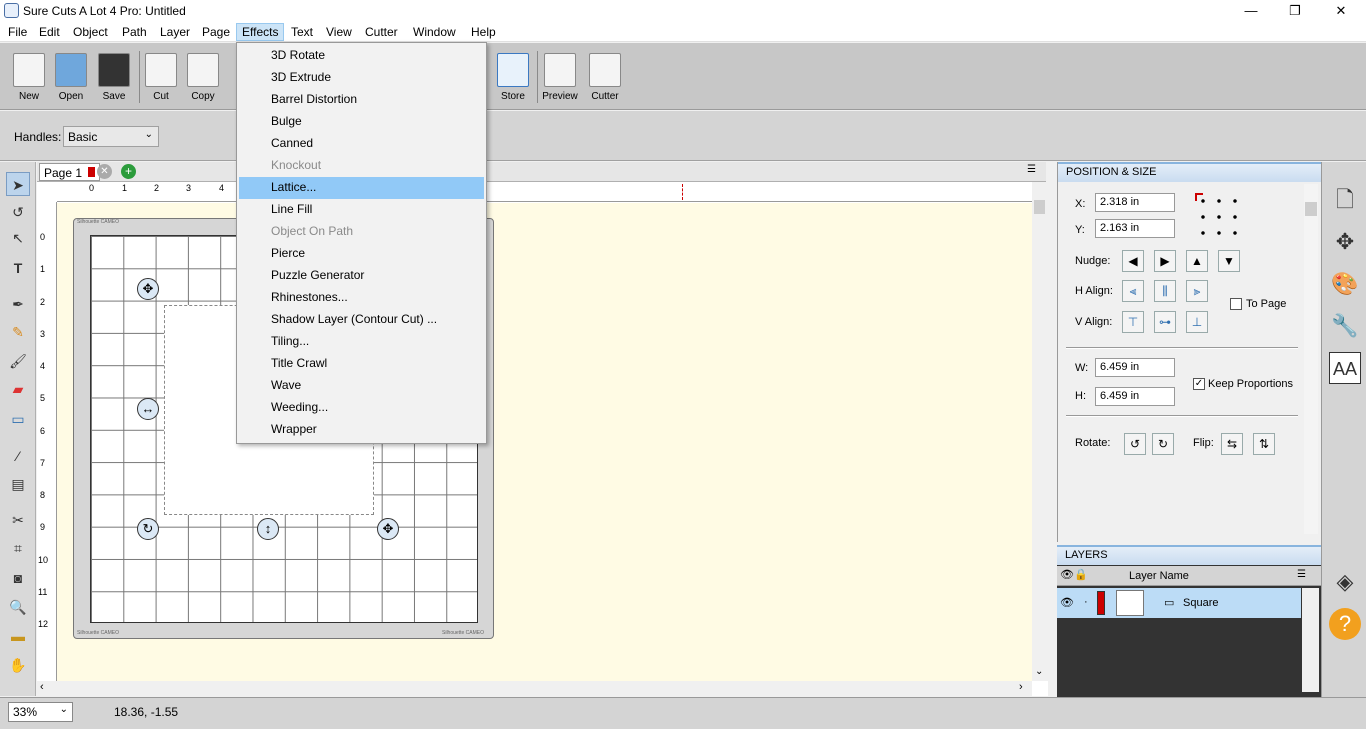 The image size is (1366, 729). I want to click on menu-effects: Effects, so click(260, 32).